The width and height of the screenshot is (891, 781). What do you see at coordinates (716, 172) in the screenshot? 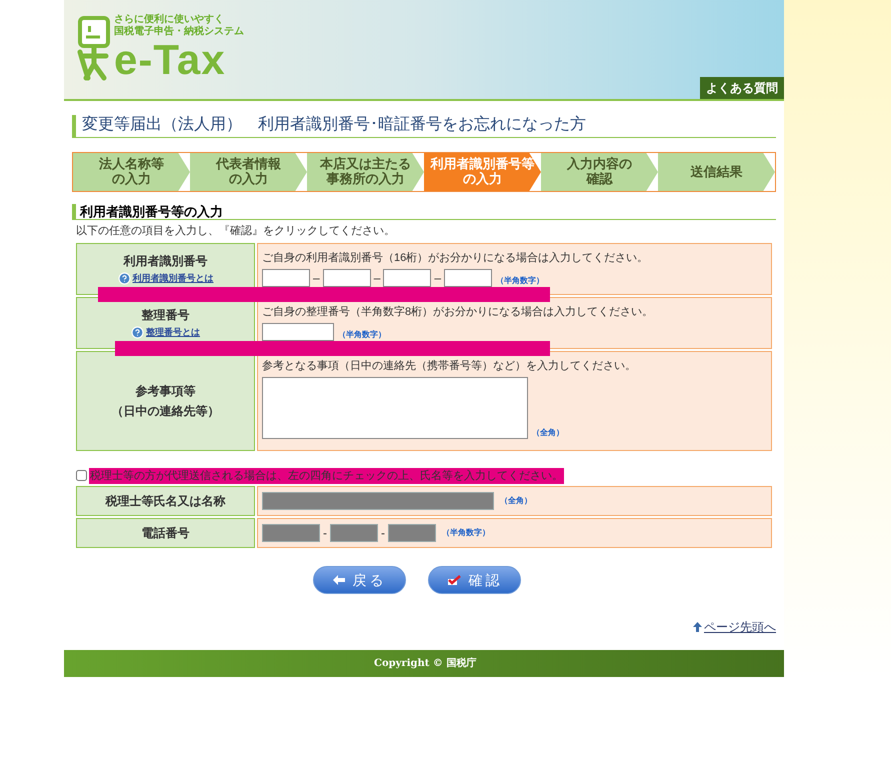
I see `progress-step: 送信結果` at bounding box center [716, 172].